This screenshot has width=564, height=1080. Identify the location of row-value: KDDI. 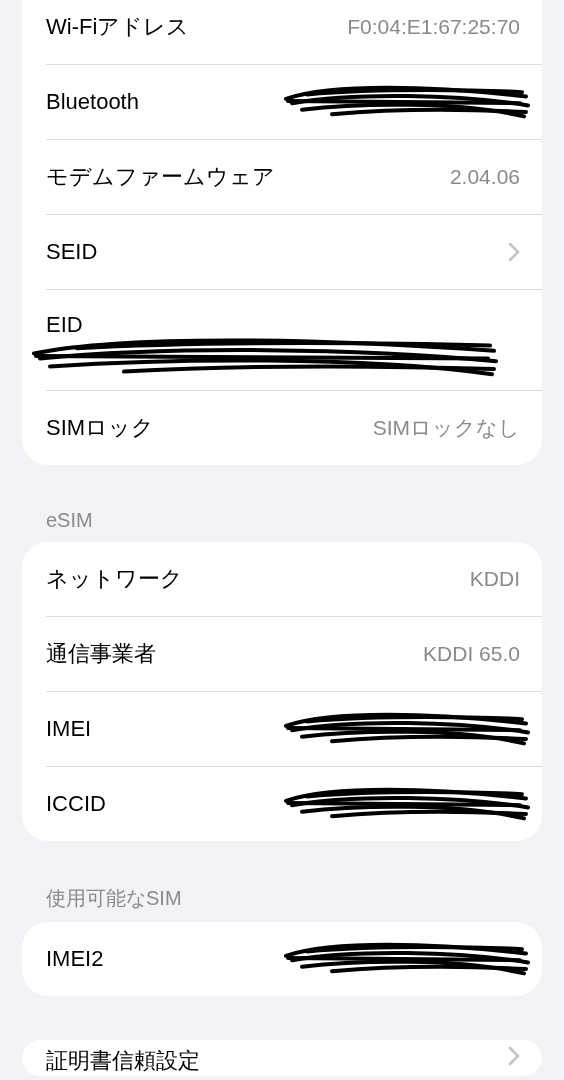
(494, 579).